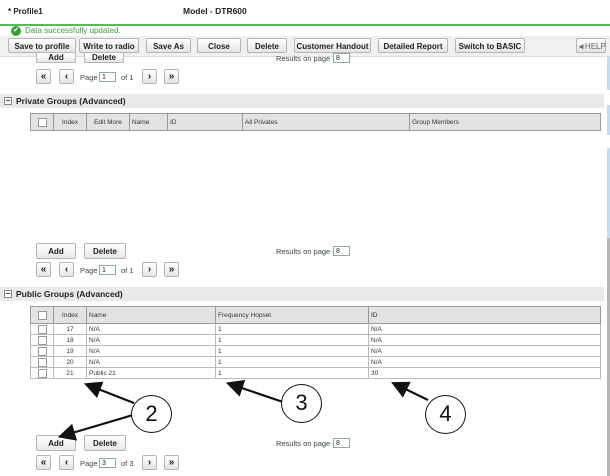 The width and height of the screenshot is (610, 476). Describe the element at coordinates (151, 414) in the screenshot. I see `callout-2: 2` at that location.